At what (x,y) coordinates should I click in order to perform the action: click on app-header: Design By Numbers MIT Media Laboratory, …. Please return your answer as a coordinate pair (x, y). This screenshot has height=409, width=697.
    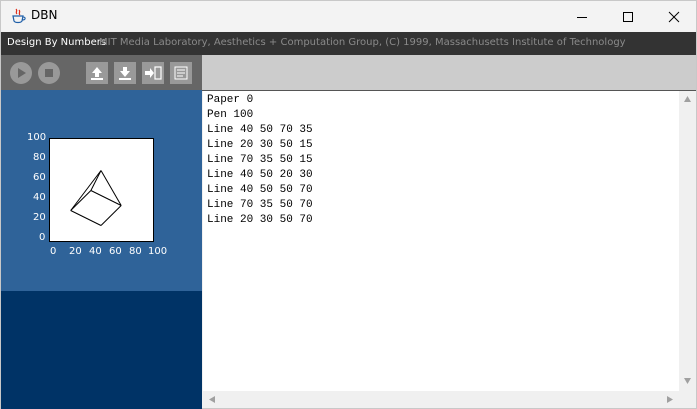
    Looking at the image, I should click on (348, 43).